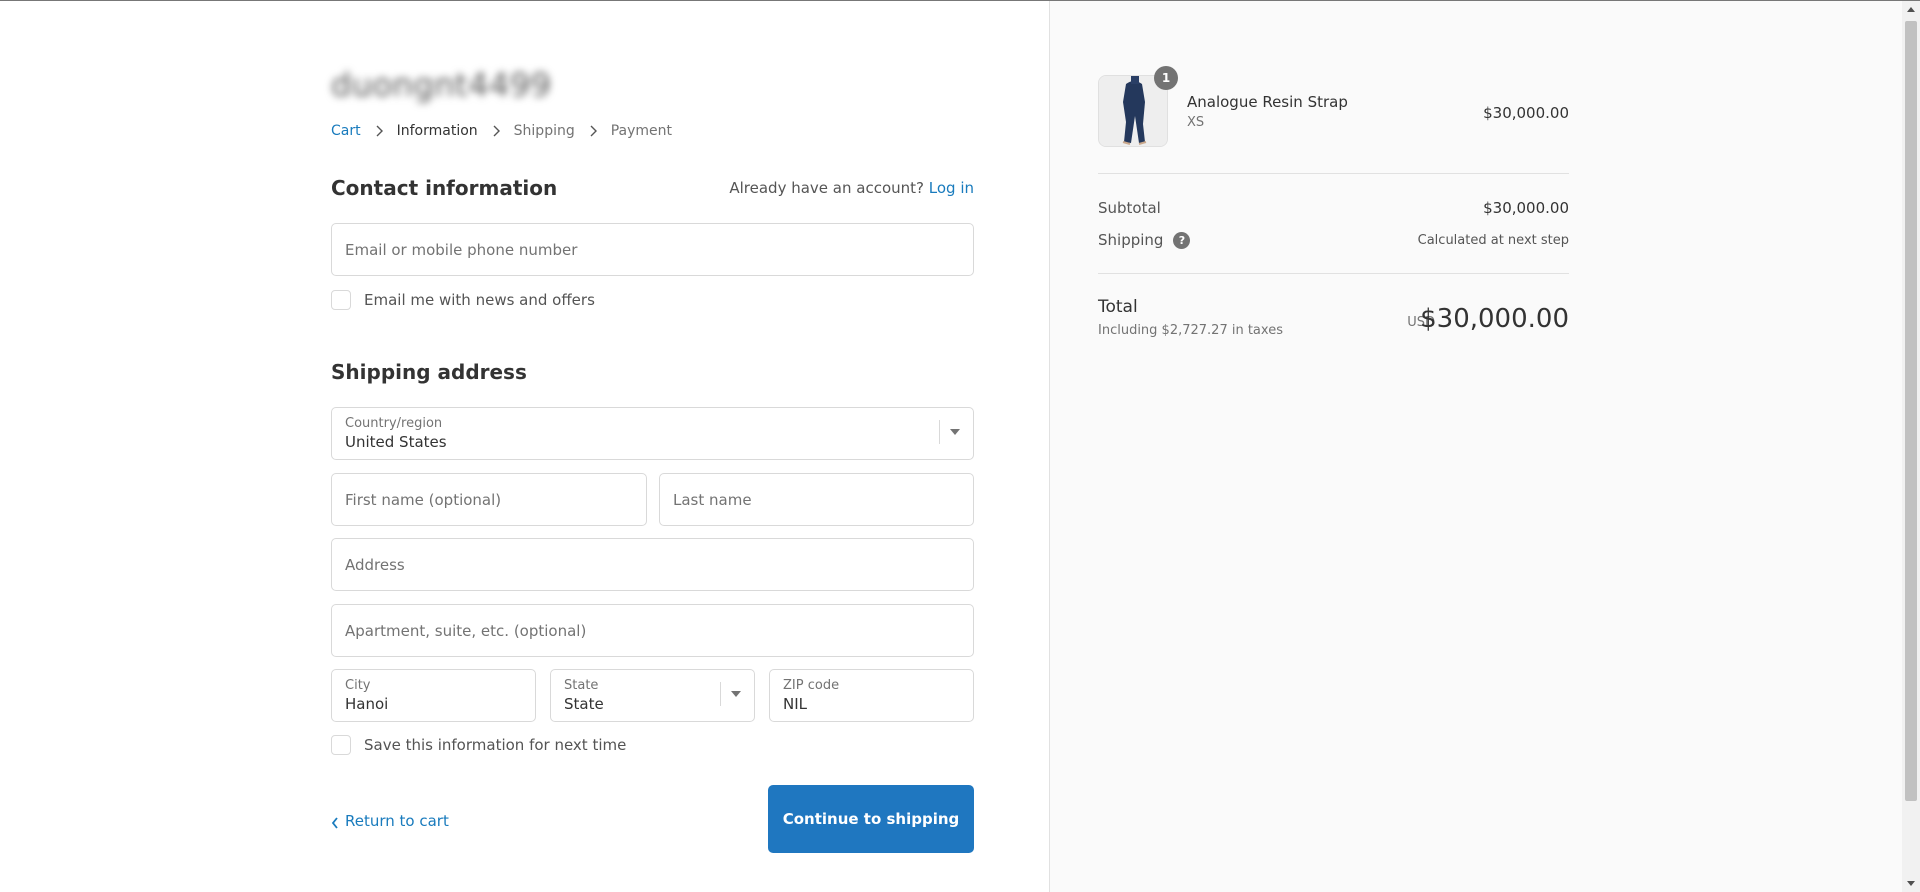 Image resolution: width=1920 pixels, height=892 pixels. Describe the element at coordinates (341, 745) in the screenshot. I see `save-info-checkbox` at that location.